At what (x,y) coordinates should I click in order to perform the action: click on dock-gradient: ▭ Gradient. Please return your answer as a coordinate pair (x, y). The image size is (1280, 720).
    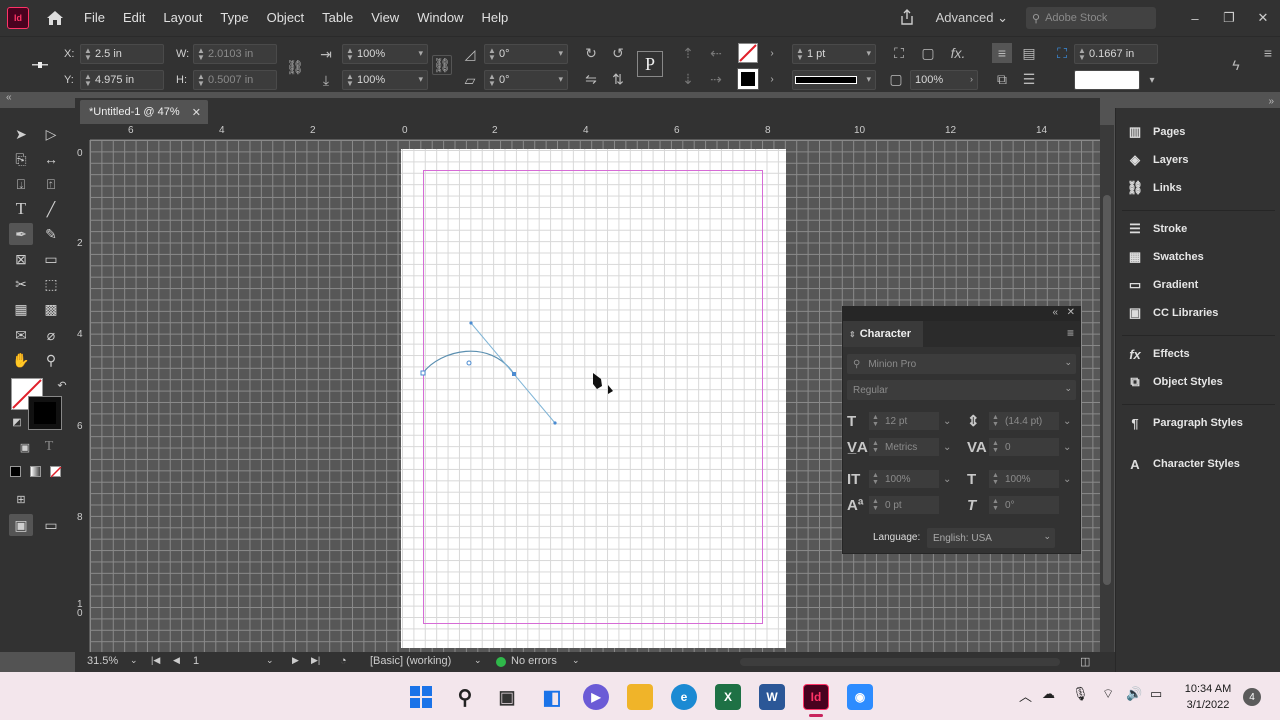
    Looking at the image, I should click on (1162, 285).